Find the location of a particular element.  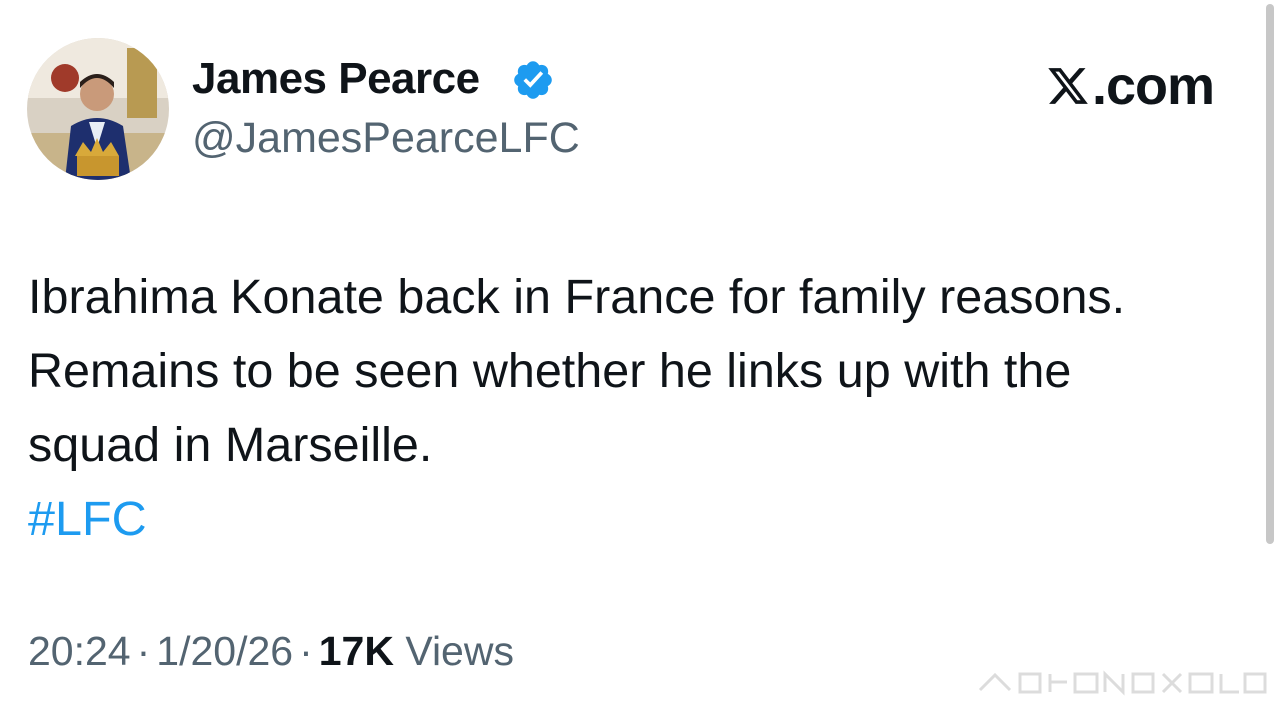

author-handle: @JamesPearceLFC is located at coordinates (386, 138).